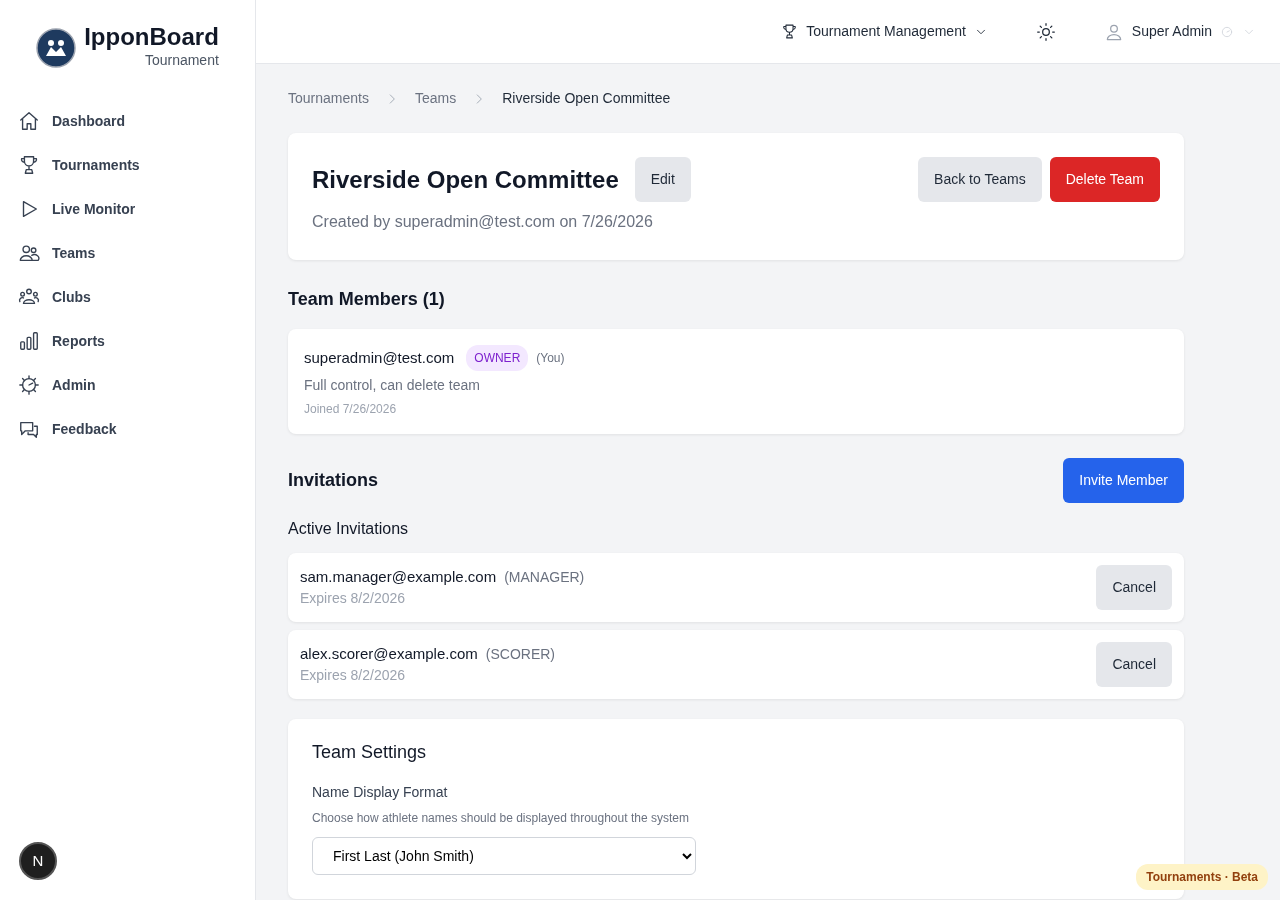 This screenshot has width=1280, height=900. Describe the element at coordinates (398, 576) in the screenshot. I see `invitation-email: sam.manager@example.com` at that location.